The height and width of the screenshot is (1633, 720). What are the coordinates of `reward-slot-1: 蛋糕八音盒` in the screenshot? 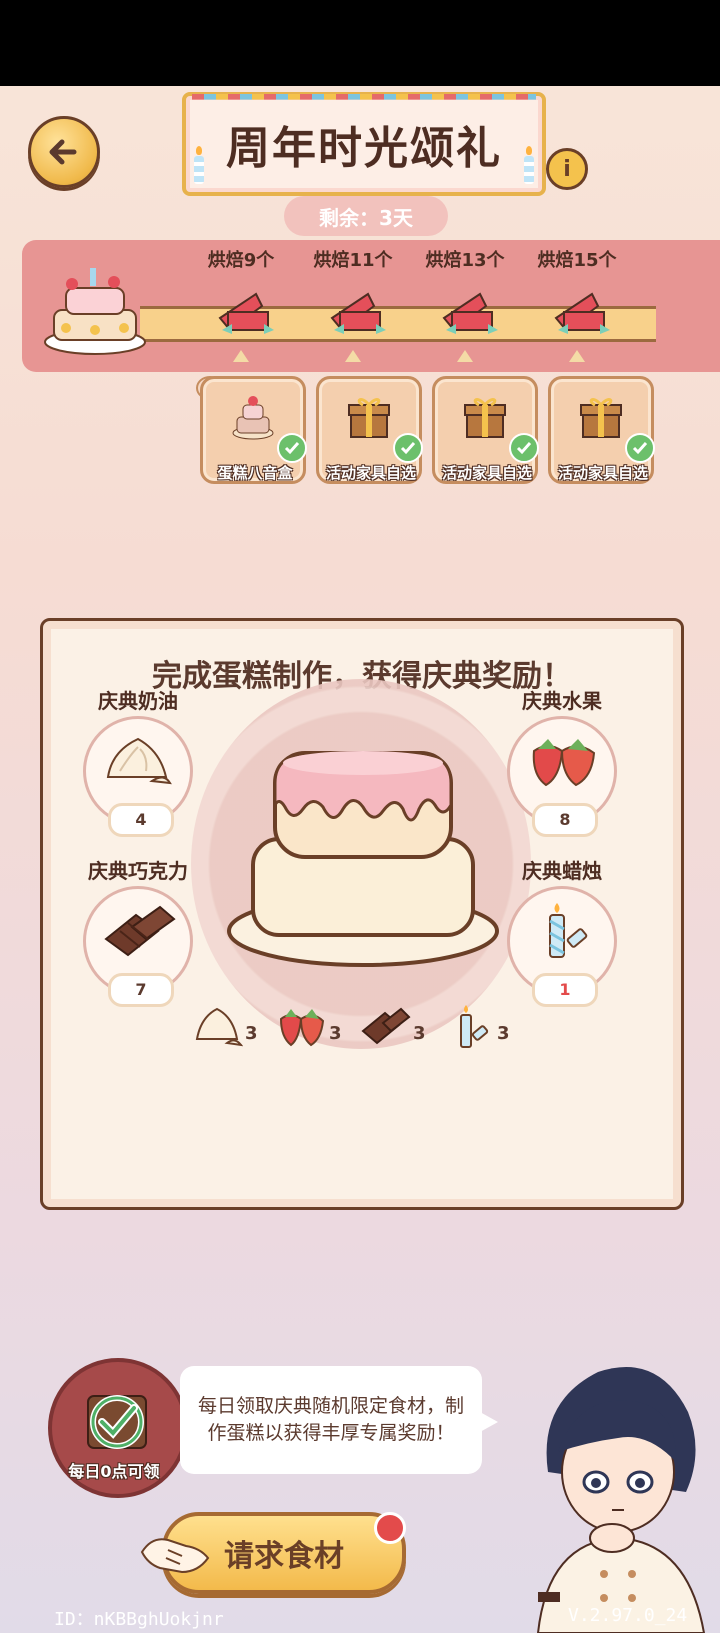 It's located at (253, 430).